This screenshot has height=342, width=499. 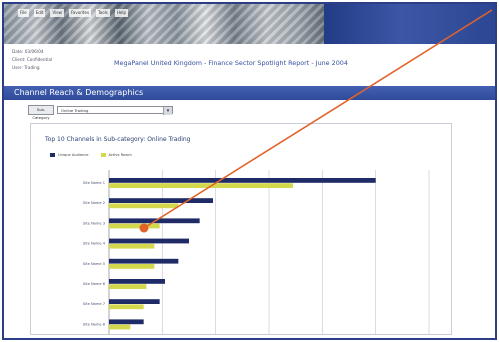 I want to click on filter-row: Sub-Category Online Trading ▾, so click(x=100, y=112).